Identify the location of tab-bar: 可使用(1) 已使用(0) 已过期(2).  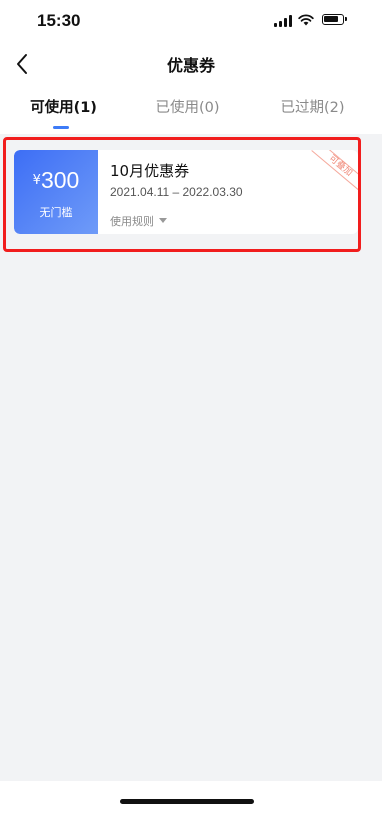
(191, 110).